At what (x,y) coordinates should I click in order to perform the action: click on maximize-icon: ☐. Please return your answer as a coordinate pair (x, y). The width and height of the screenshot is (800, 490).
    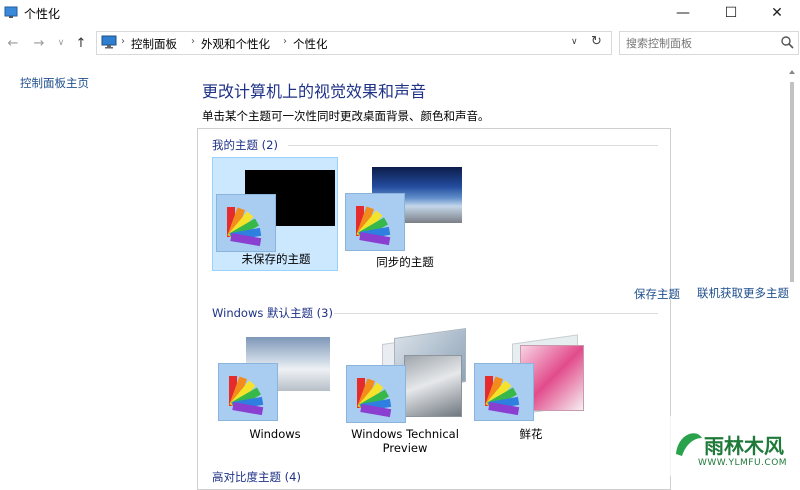
    Looking at the image, I should click on (731, 13).